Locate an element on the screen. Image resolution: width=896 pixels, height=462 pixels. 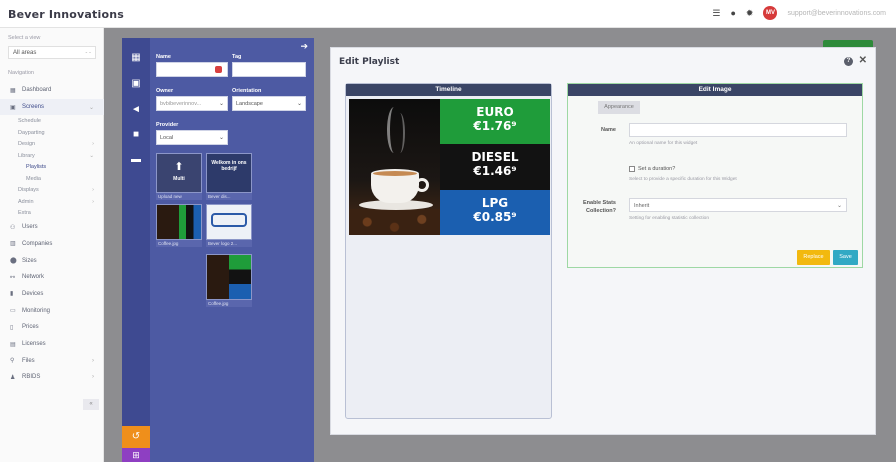
audio-icon: ◄ is located at coordinates (136, 110).